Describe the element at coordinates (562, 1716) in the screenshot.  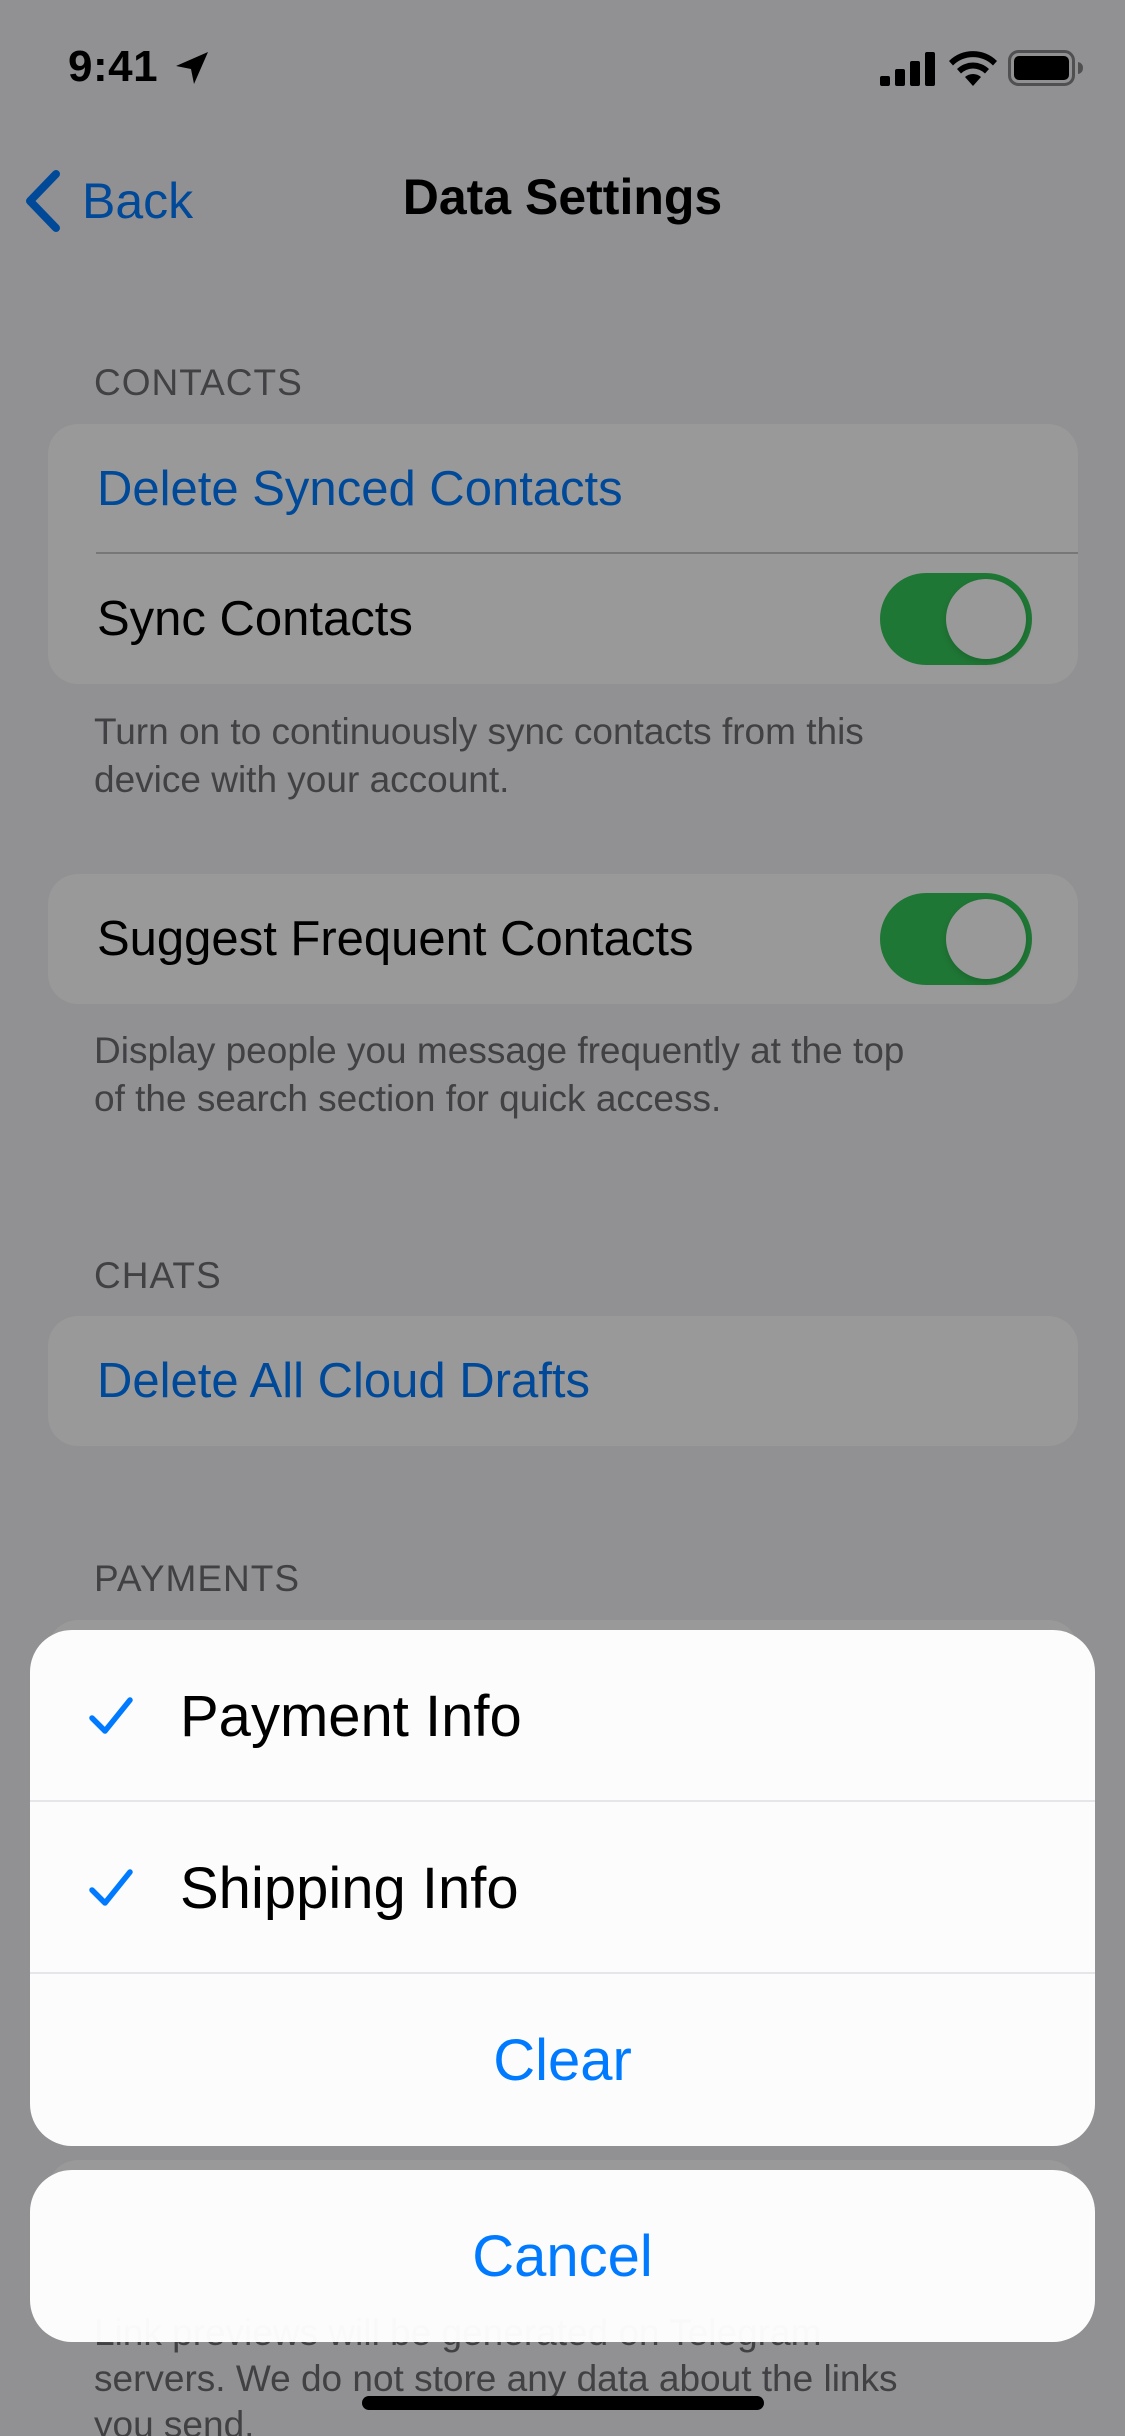
I see `payment-info-option: Payment Info` at that location.